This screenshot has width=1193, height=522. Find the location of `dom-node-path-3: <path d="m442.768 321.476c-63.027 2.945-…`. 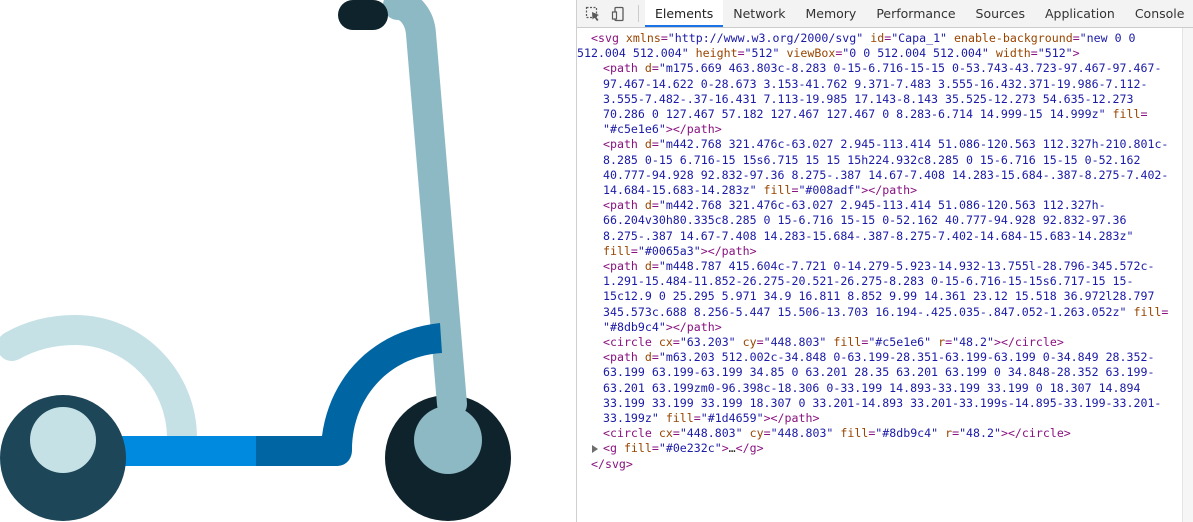

dom-node-path-3: <path d="m442.768 321.476c-63.027 2.945-… is located at coordinates (879, 205).